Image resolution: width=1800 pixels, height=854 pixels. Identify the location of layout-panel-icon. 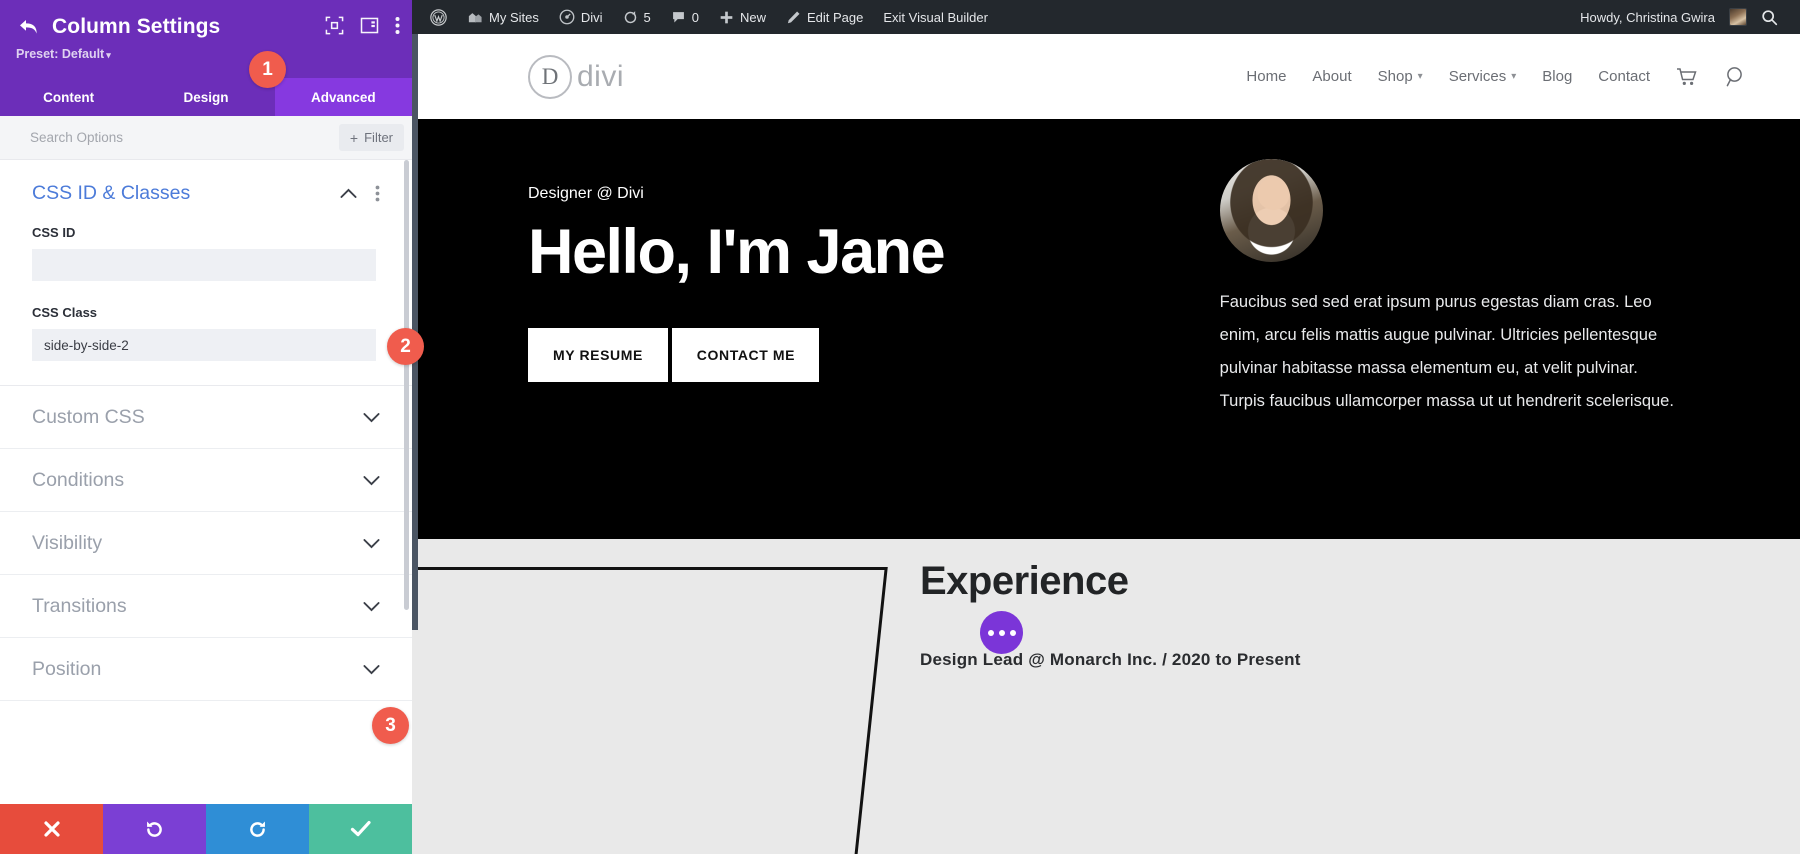
(369, 25).